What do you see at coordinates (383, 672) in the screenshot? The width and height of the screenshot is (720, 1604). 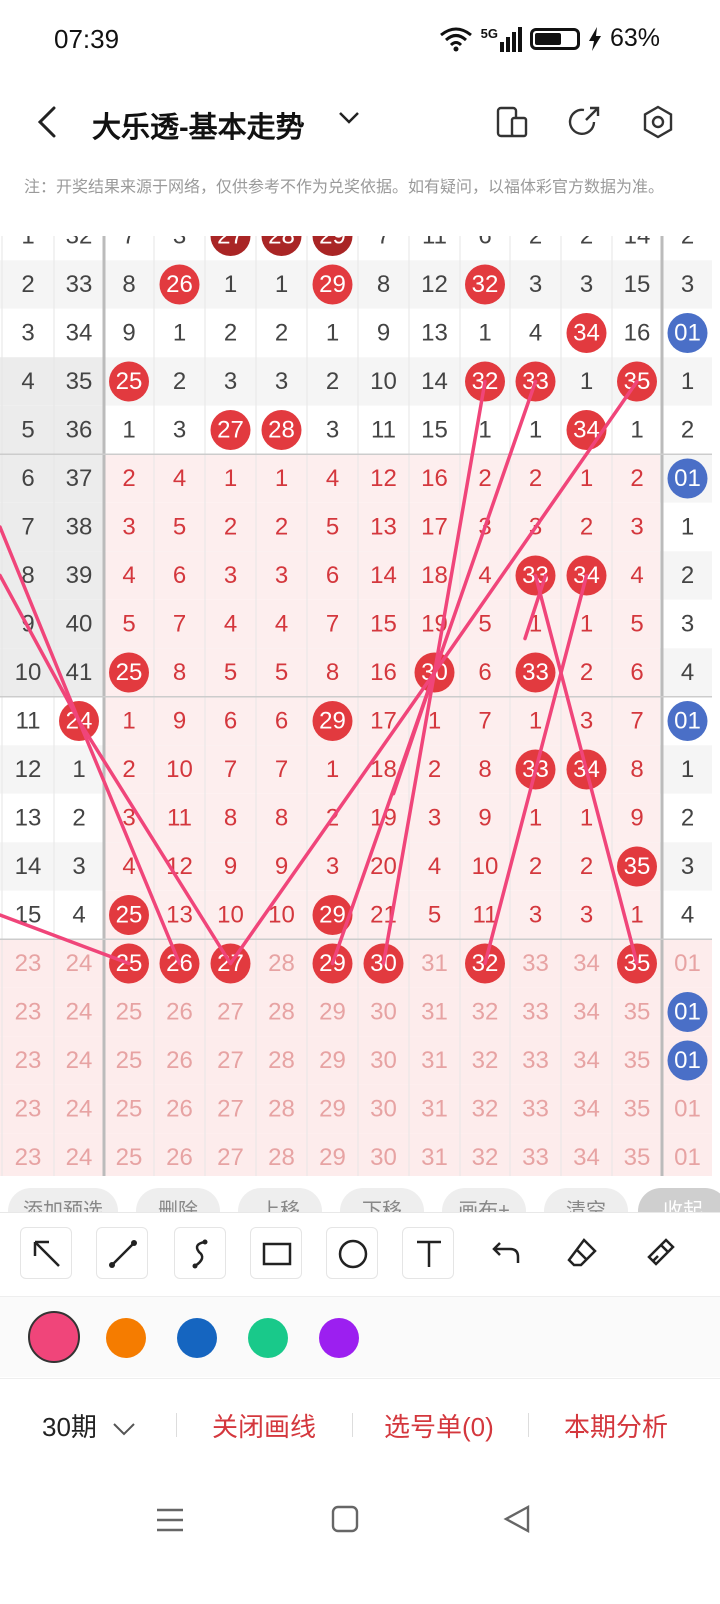 I see `cell-value: 16` at bounding box center [383, 672].